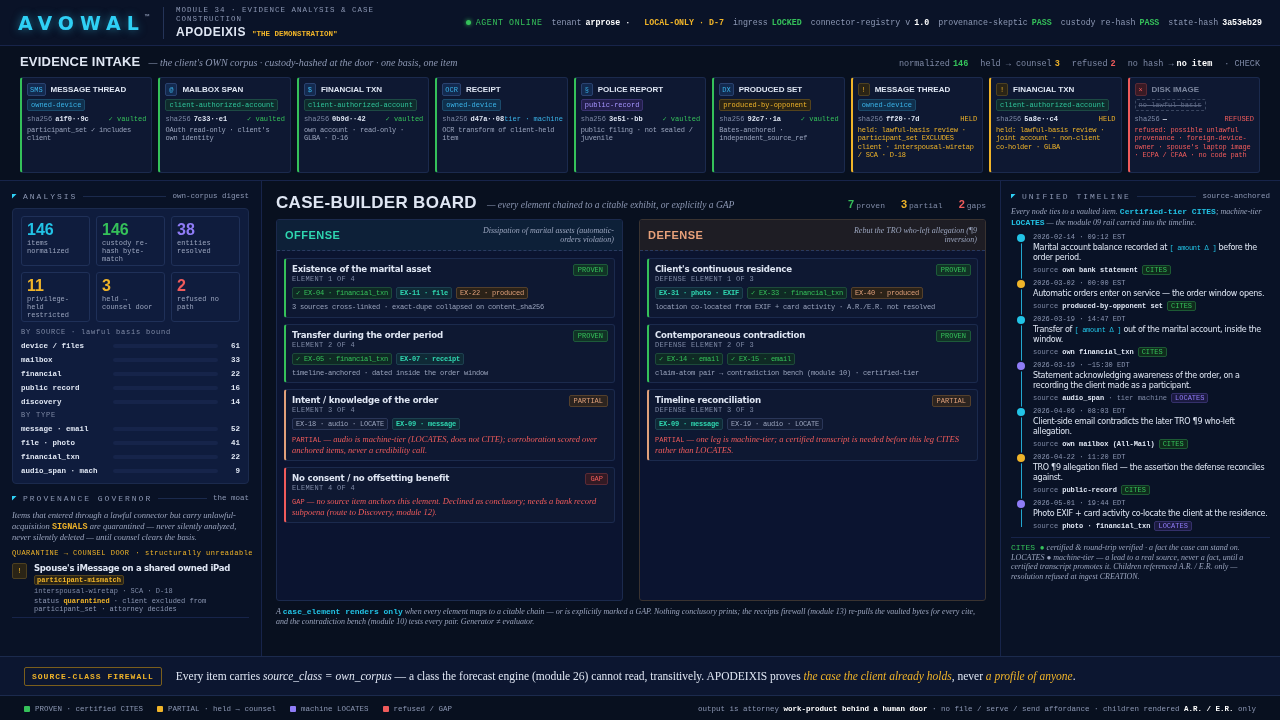  What do you see at coordinates (750, 22) in the screenshot?
I see `status-label: ingress` at bounding box center [750, 22].